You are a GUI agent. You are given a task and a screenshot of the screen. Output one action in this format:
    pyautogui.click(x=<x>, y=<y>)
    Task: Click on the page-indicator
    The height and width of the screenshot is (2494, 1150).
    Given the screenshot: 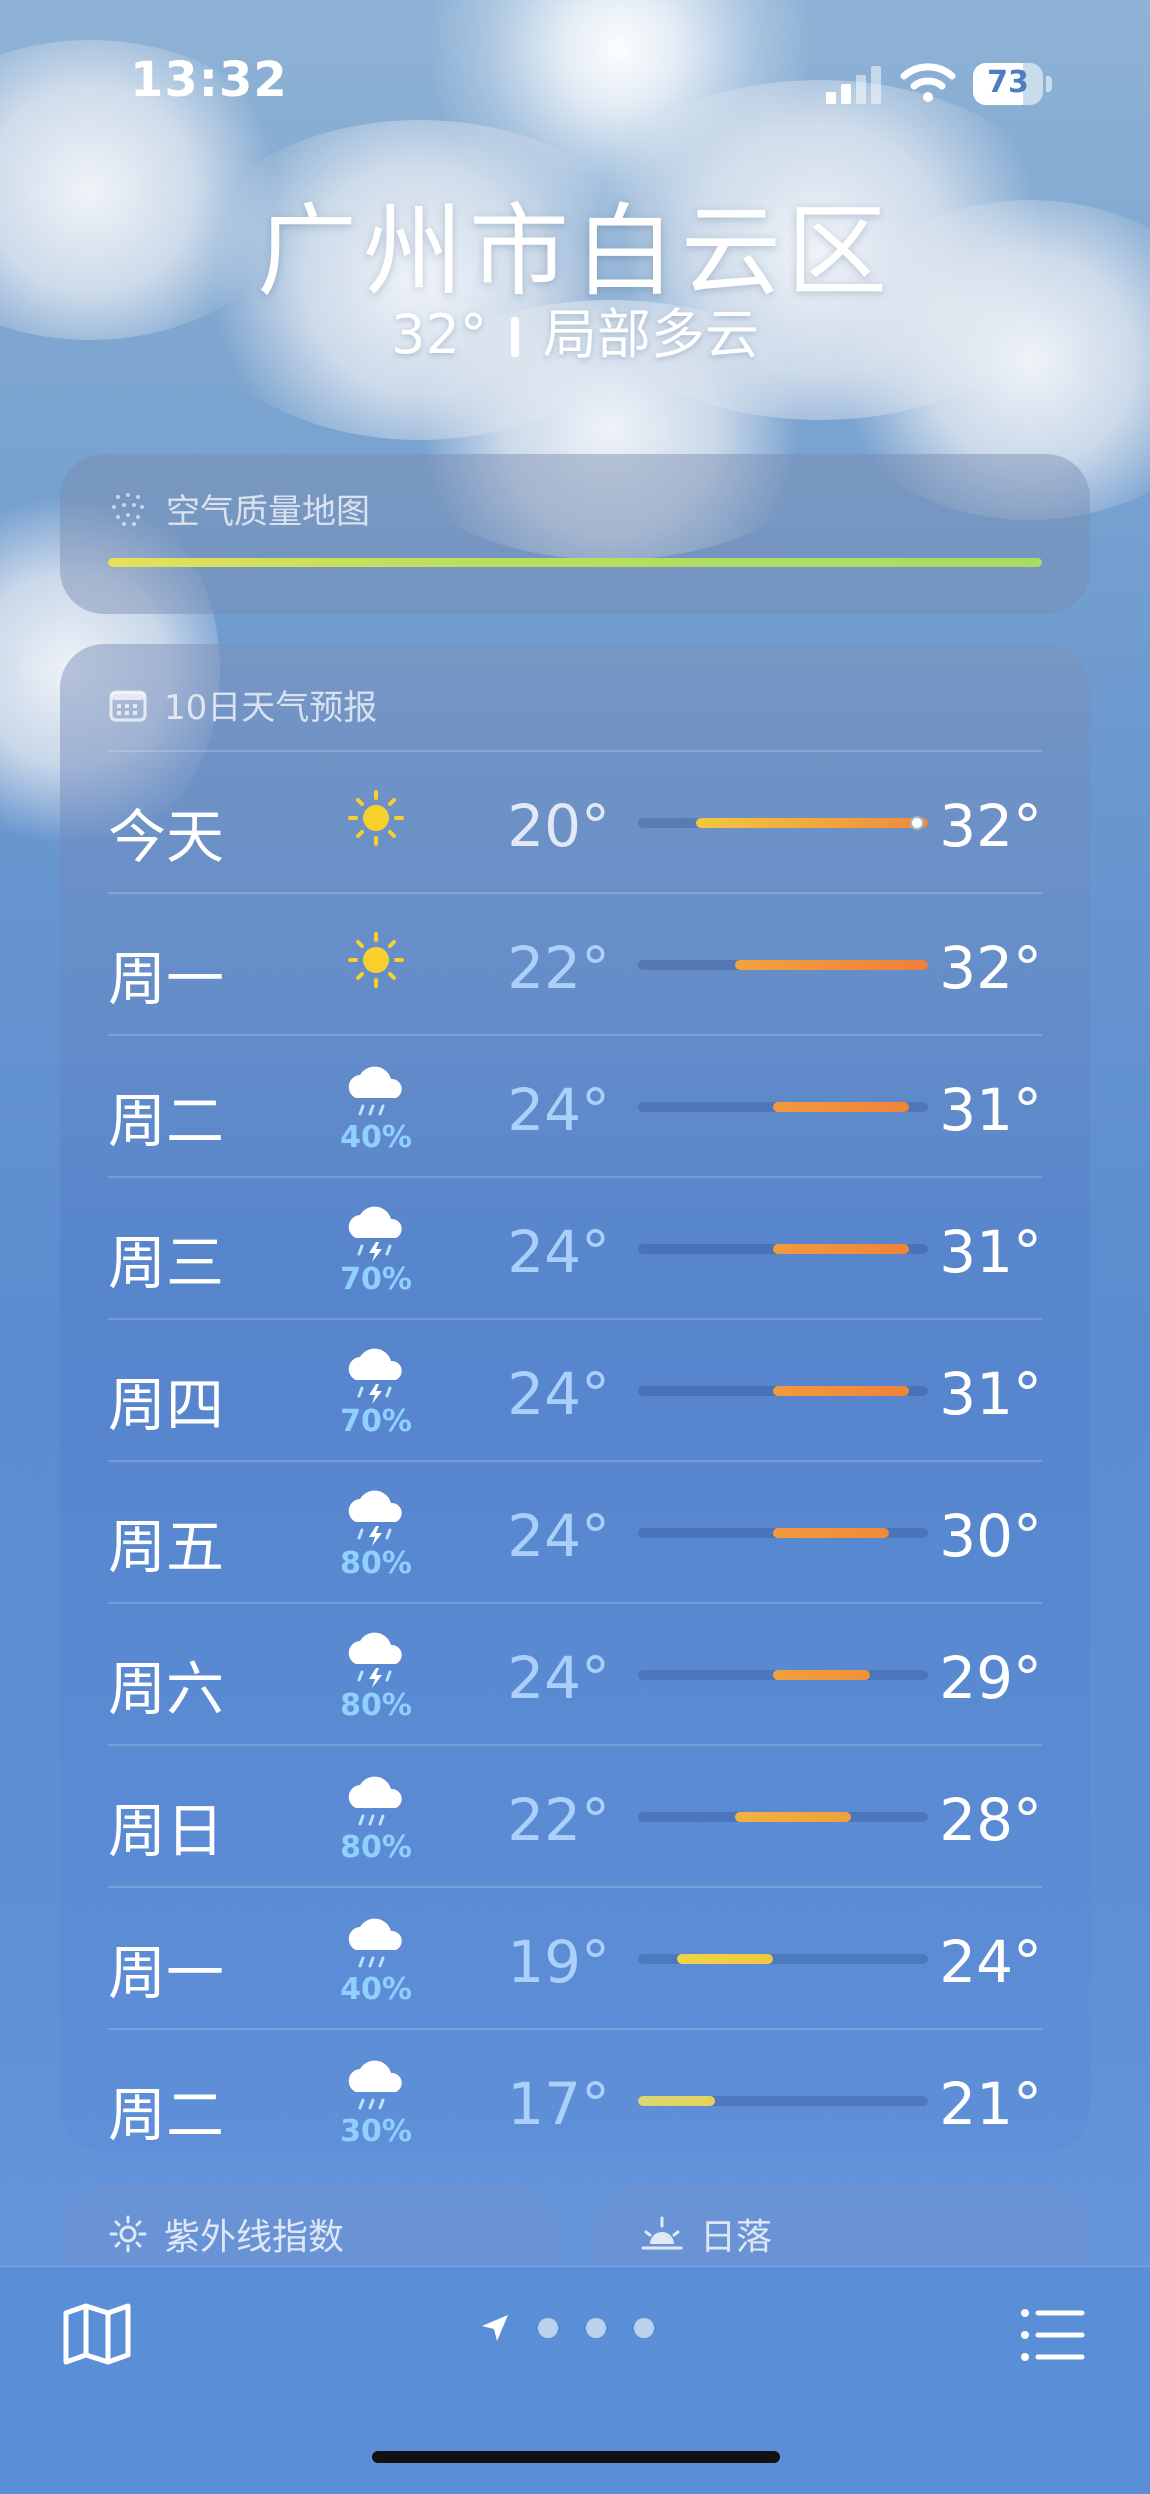 What is the action you would take?
    pyautogui.click(x=567, y=2328)
    